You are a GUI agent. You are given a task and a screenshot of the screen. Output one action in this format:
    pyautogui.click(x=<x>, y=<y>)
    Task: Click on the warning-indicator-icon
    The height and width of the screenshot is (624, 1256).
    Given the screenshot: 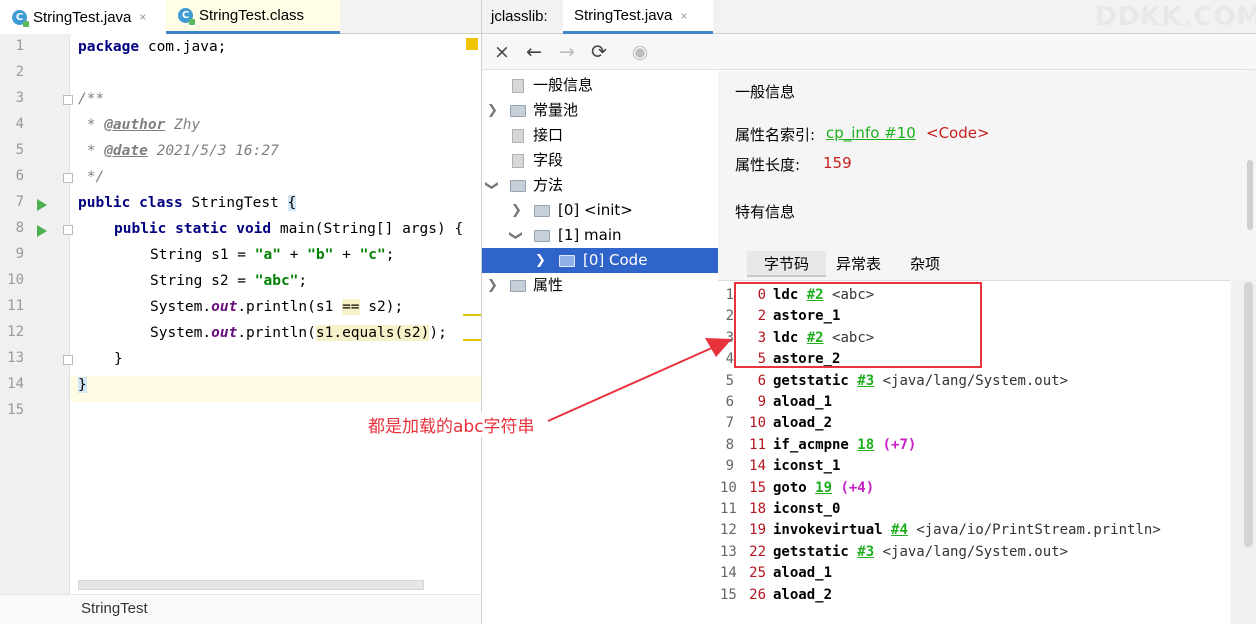 What is the action you would take?
    pyautogui.click(x=472, y=44)
    